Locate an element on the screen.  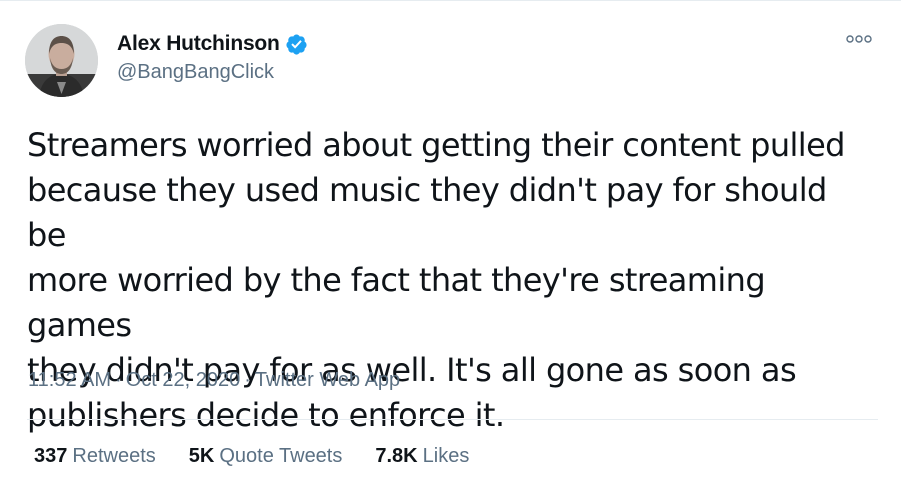
quote-tweets-label: Quote Tweets is located at coordinates (281, 456).